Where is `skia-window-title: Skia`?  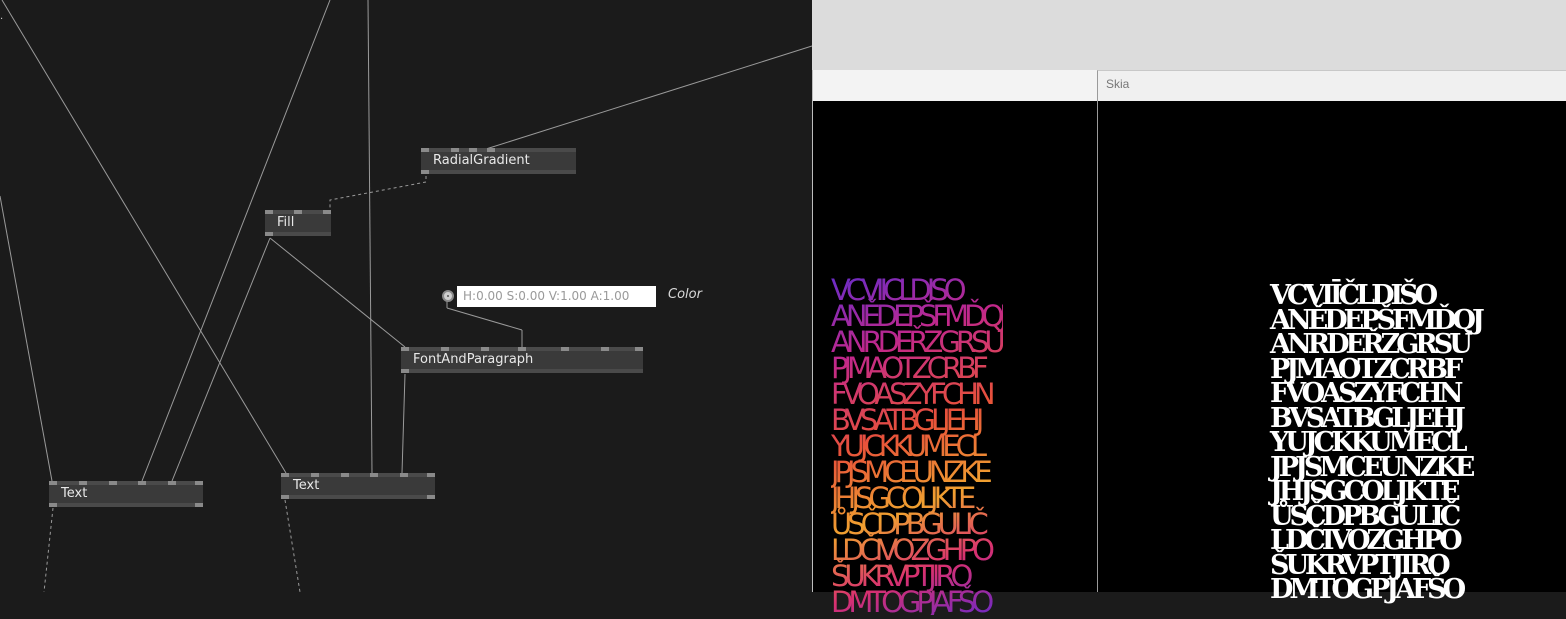 skia-window-title: Skia is located at coordinates (1118, 84).